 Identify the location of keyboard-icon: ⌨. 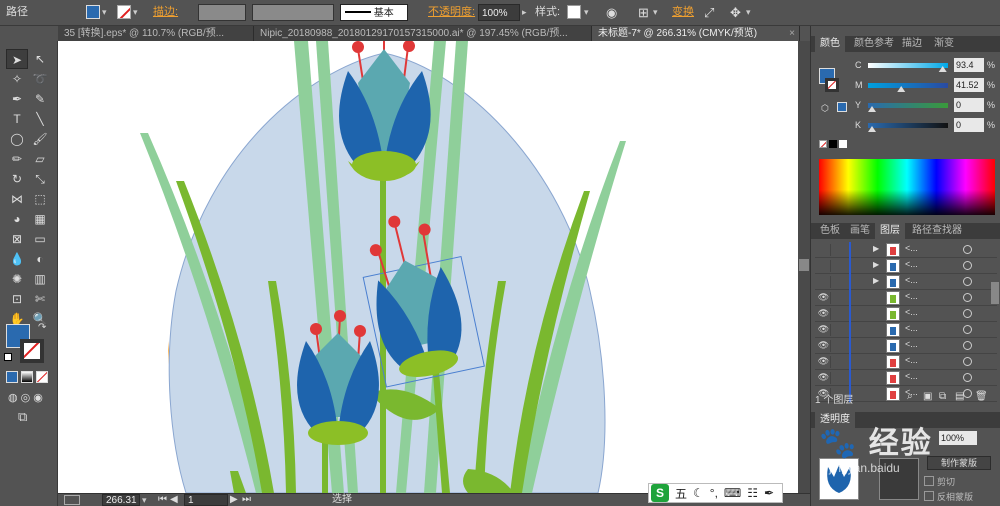
(732, 493).